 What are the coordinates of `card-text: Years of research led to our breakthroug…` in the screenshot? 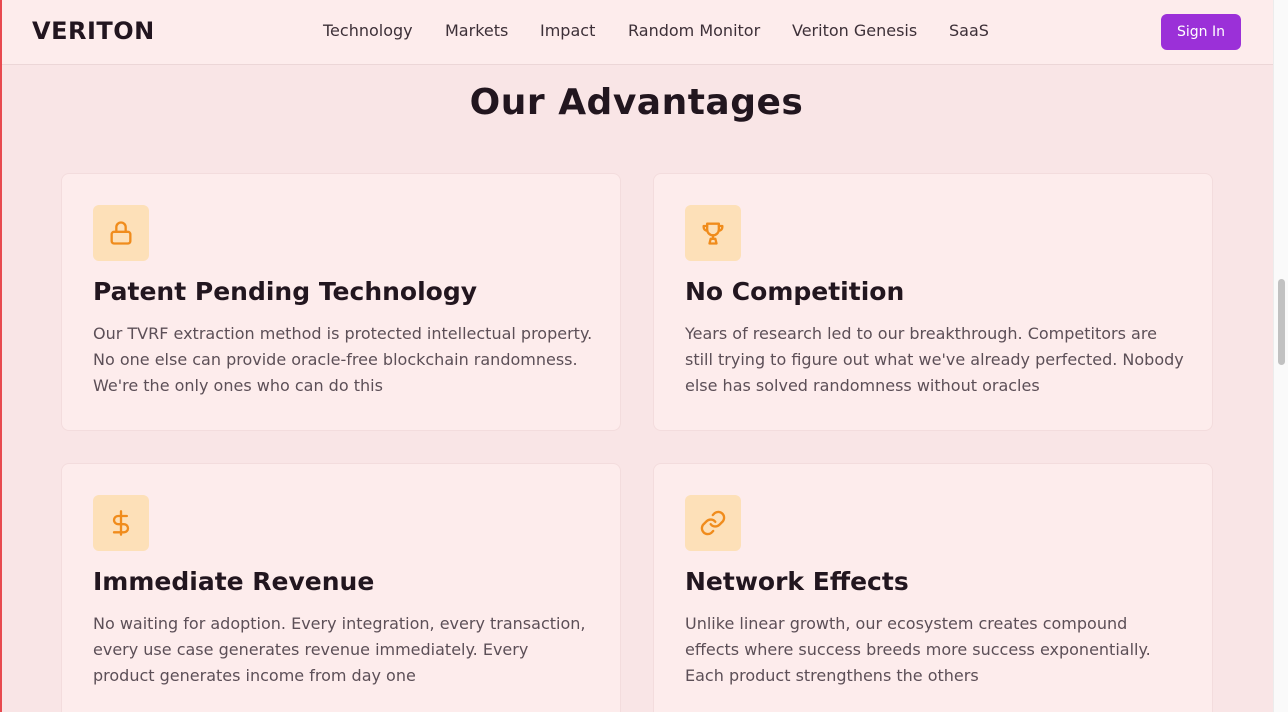 It's located at (934, 359).